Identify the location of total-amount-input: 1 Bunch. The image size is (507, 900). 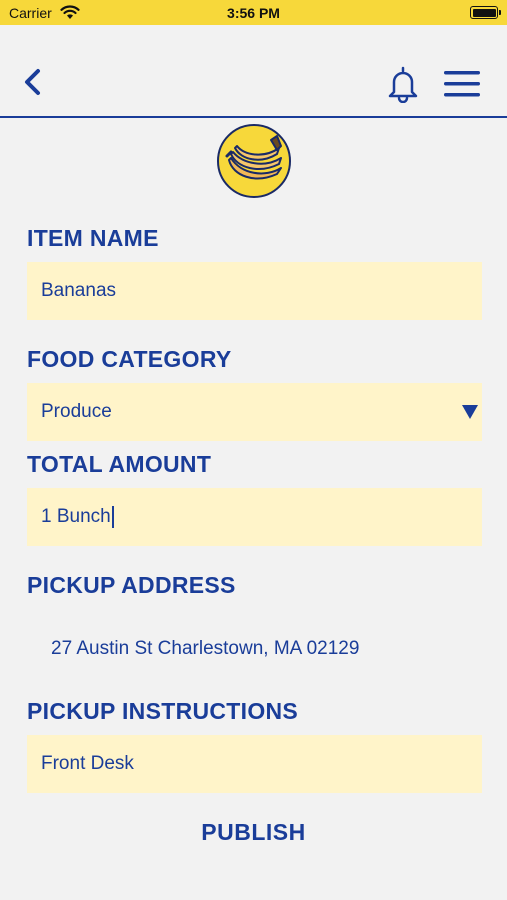
(254, 517).